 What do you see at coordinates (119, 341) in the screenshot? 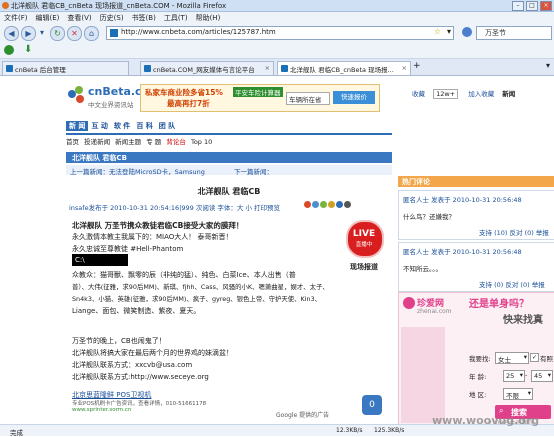
I see `article-line: 万圣节的晚上，CB也闹鬼了！` at bounding box center [119, 341].